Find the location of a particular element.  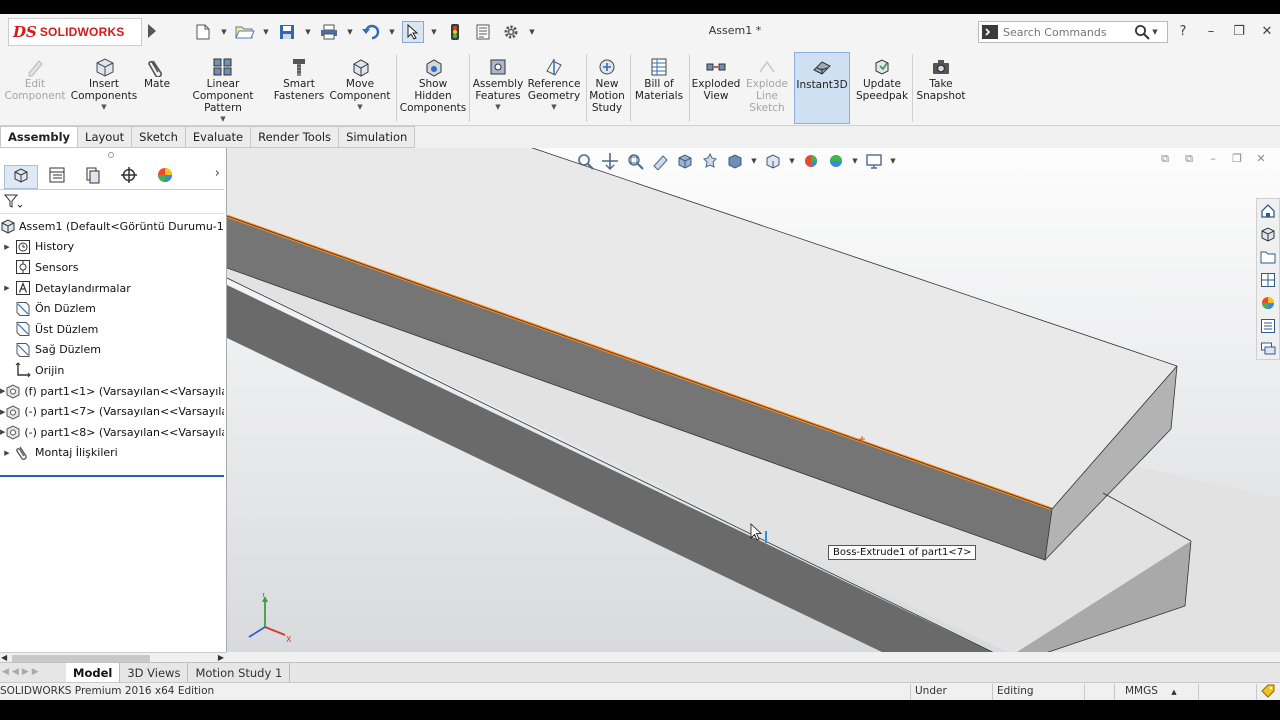

apply-scene-dropdown-icon: ▼ is located at coordinates (855, 161).